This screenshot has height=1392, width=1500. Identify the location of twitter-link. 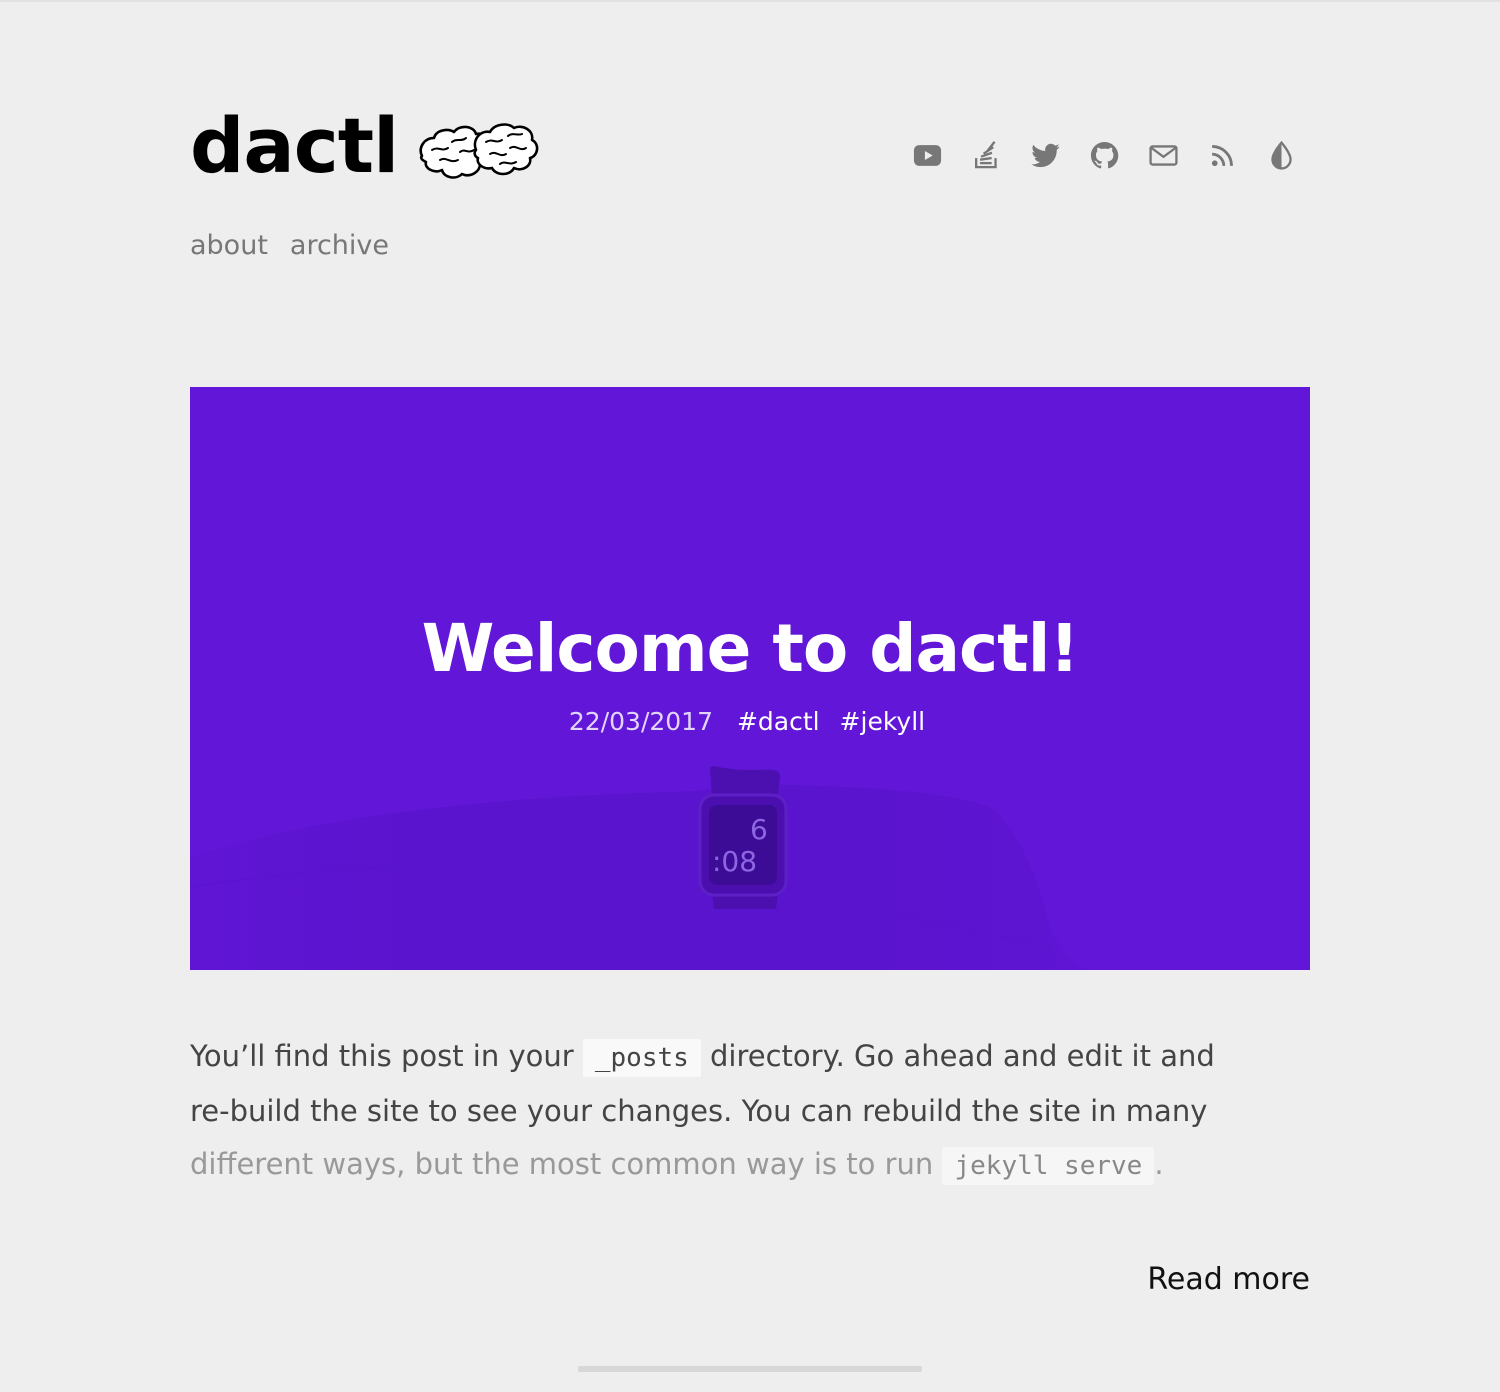
(1045, 155).